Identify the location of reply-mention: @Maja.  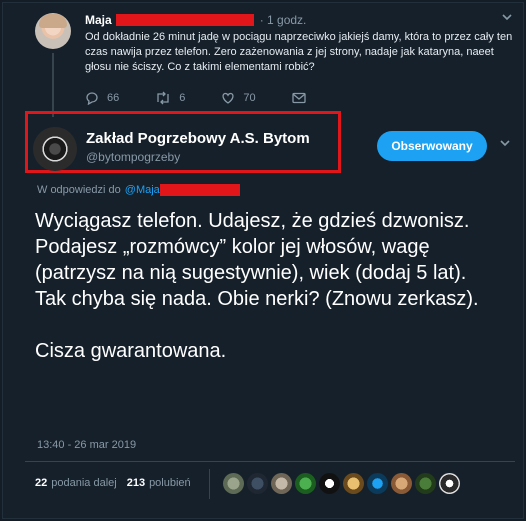
(142, 190).